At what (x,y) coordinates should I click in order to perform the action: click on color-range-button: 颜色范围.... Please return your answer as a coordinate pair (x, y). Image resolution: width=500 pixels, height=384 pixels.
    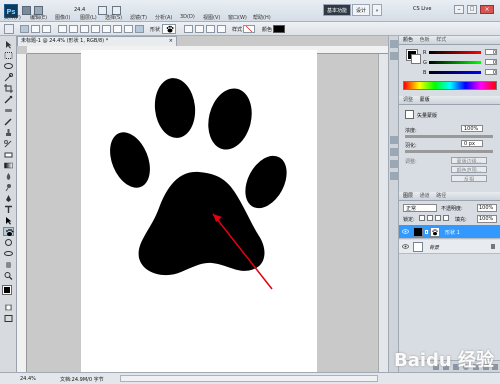
    Looking at the image, I should click on (469, 170).